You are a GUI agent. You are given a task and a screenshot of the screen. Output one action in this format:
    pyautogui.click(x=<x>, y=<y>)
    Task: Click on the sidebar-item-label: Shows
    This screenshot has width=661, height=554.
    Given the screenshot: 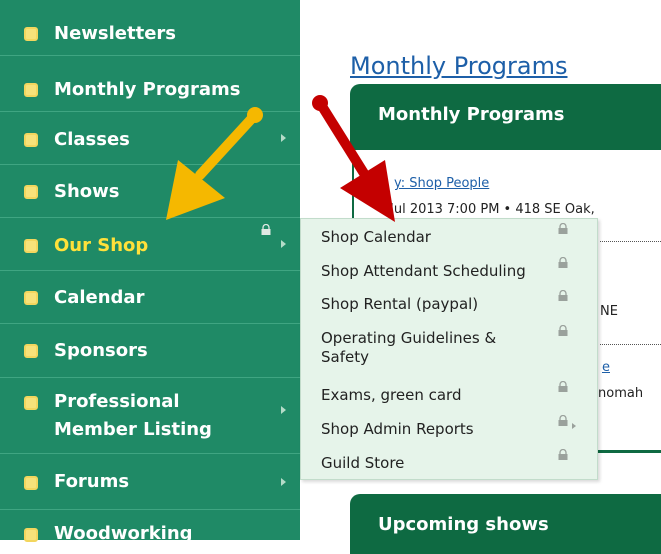 What is the action you would take?
    pyautogui.click(x=87, y=191)
    